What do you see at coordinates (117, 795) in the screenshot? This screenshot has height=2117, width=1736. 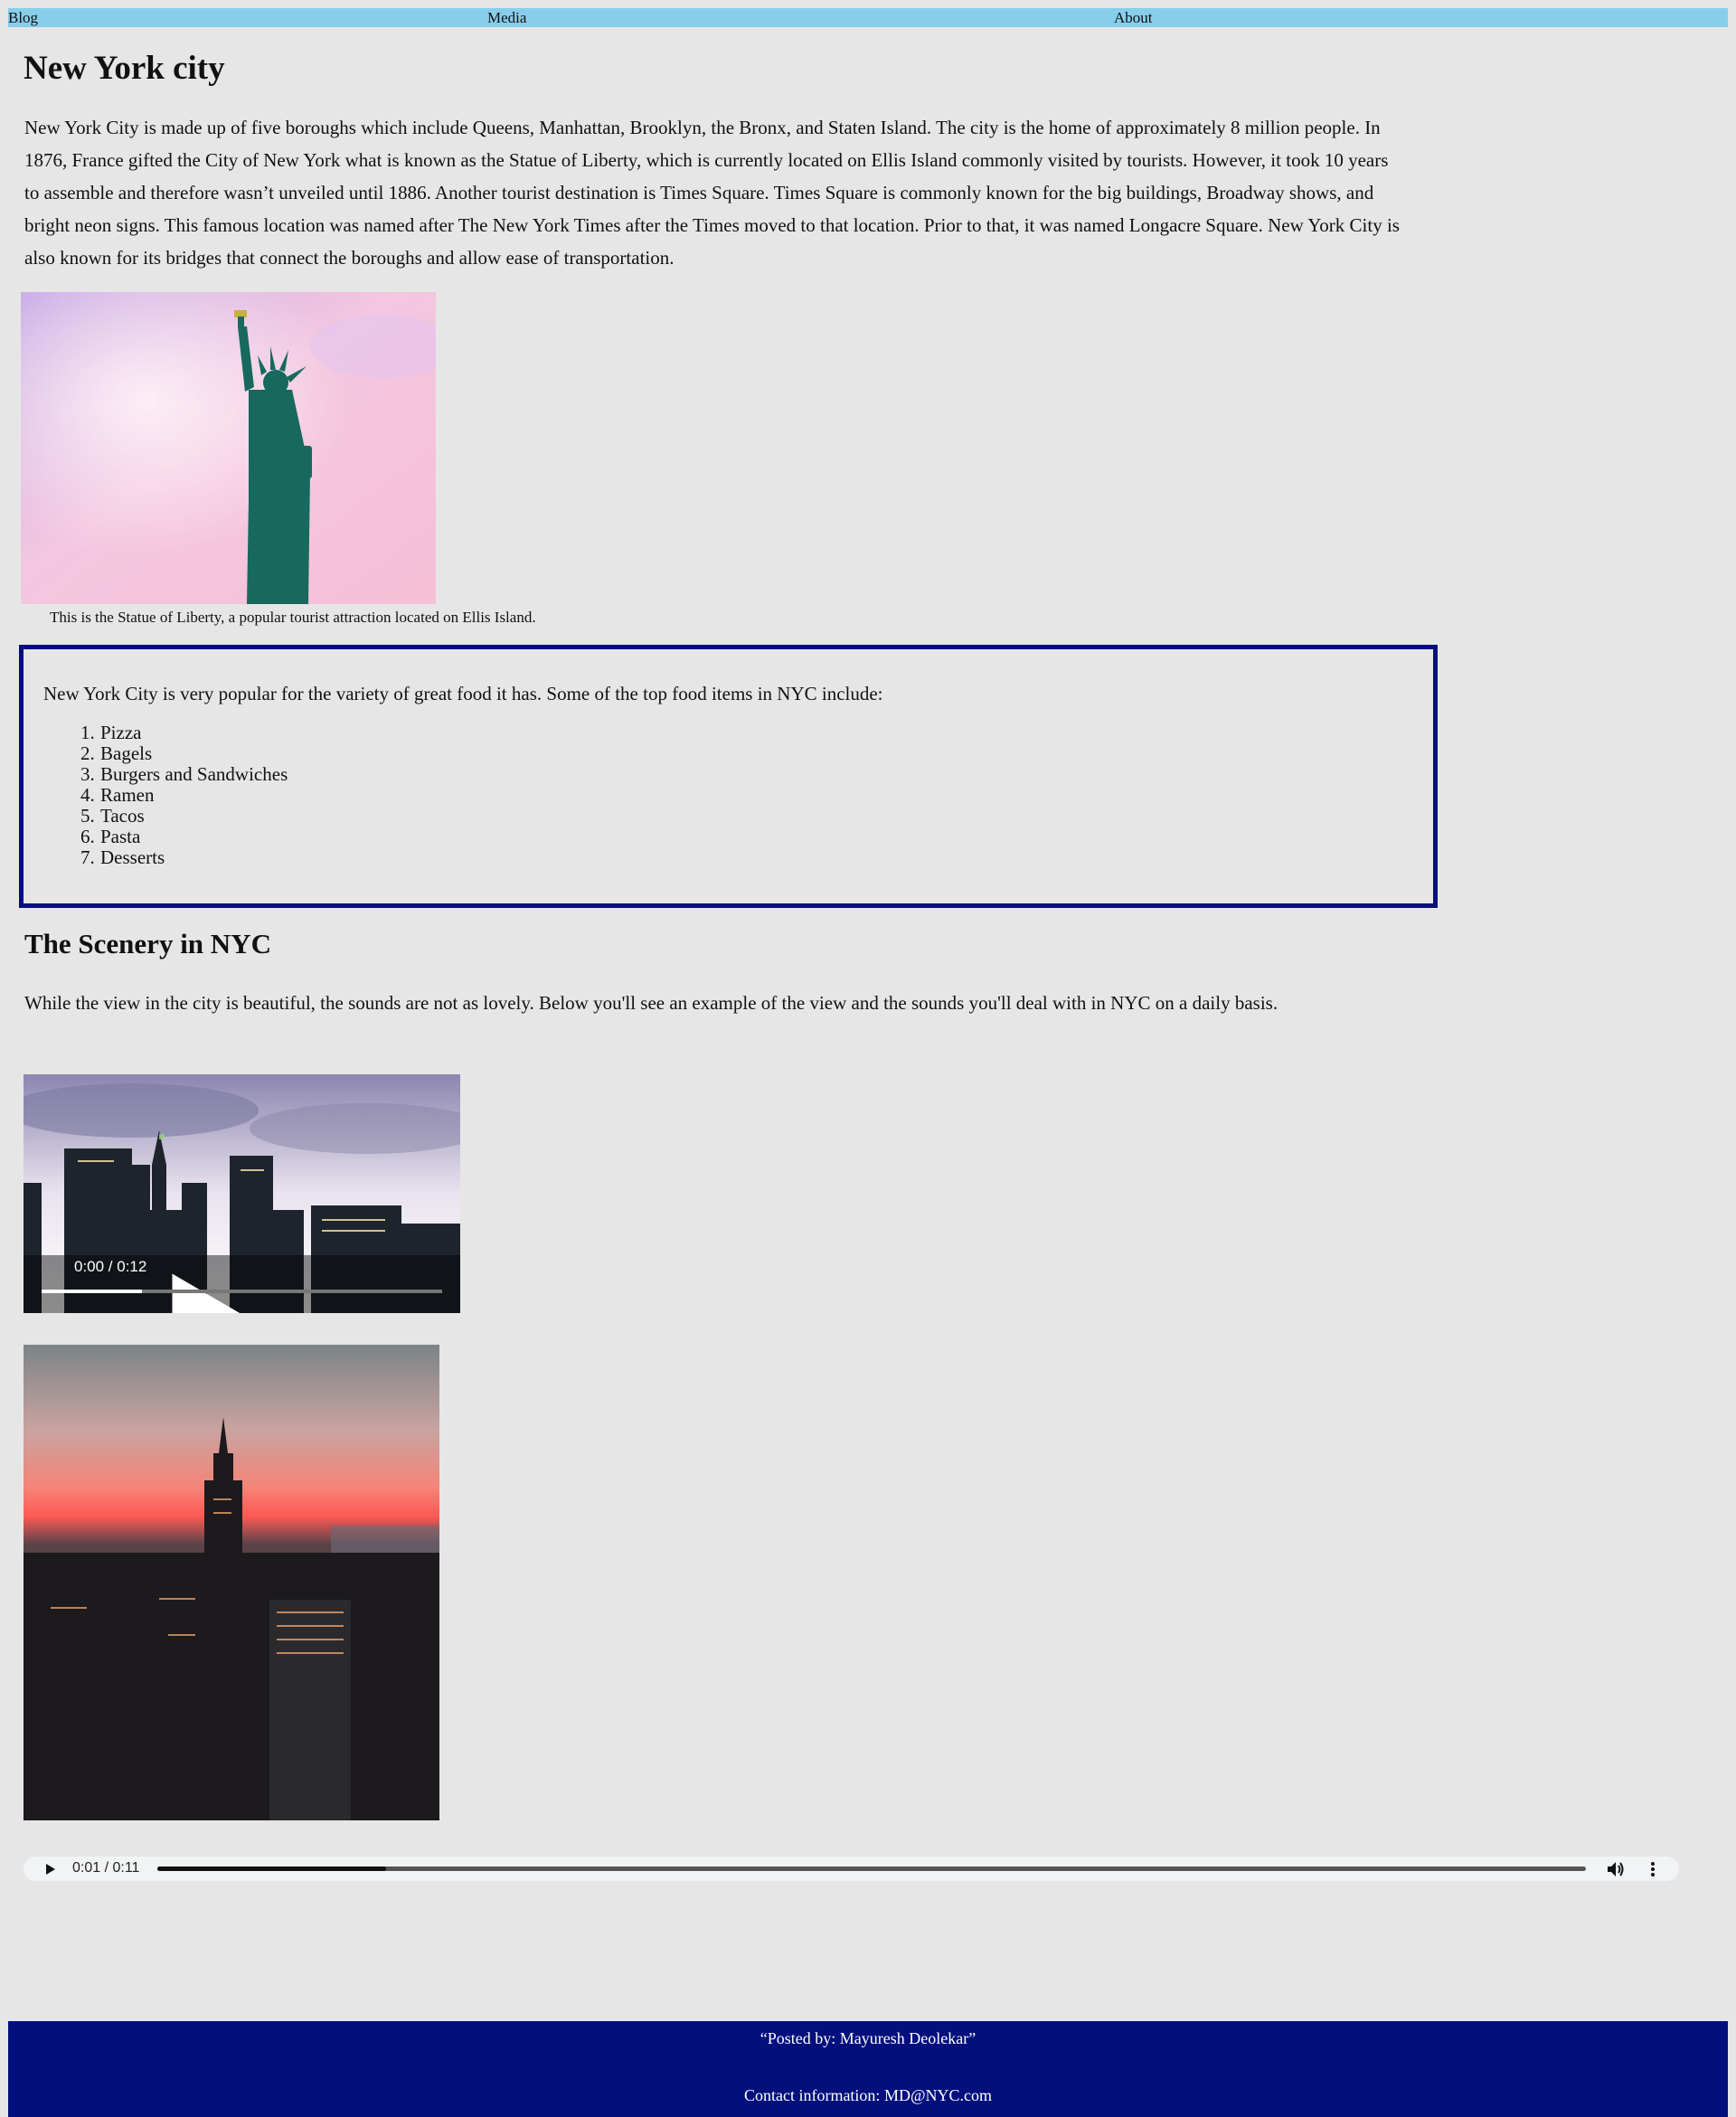 I see `list-item: 4. Ramen` at bounding box center [117, 795].